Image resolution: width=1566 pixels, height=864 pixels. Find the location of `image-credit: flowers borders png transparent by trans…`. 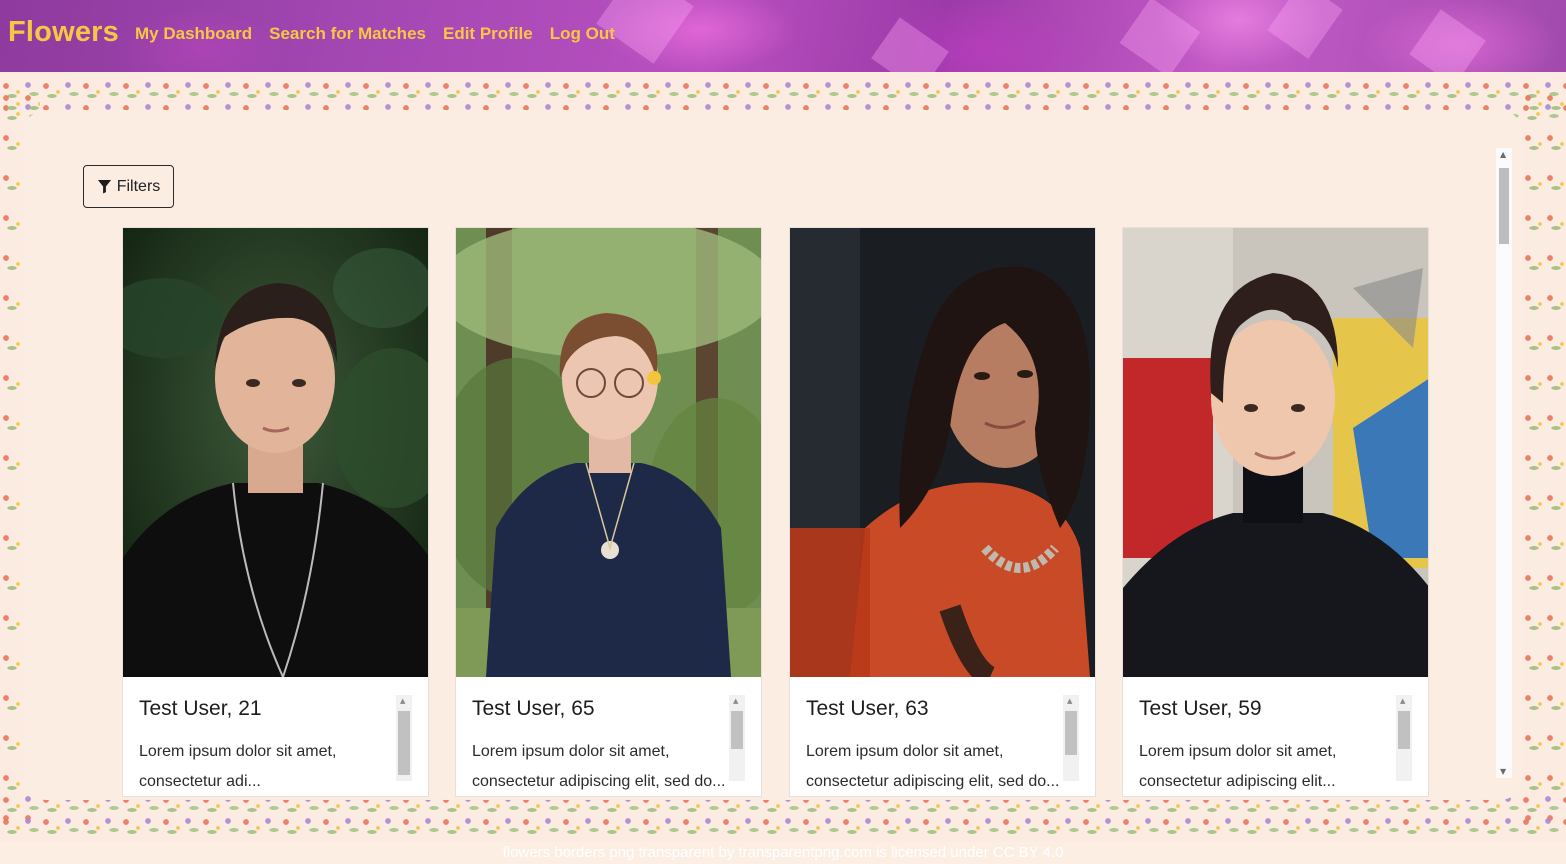

image-credit: flowers borders png transparent by trans… is located at coordinates (783, 852).